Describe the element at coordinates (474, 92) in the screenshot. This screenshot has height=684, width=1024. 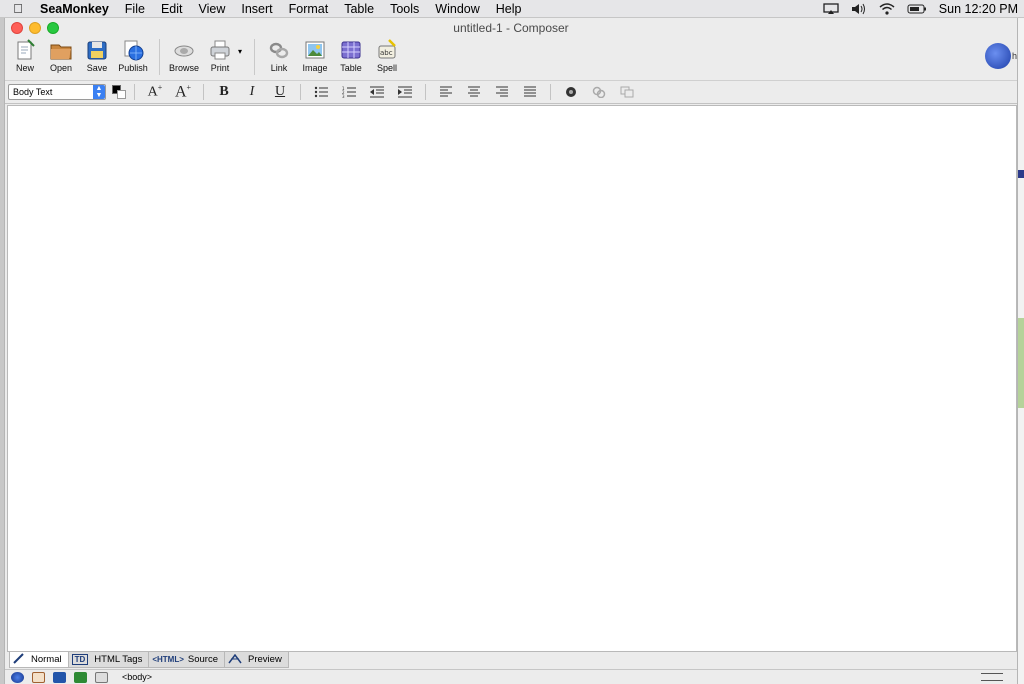
I see `align-center-button` at that location.